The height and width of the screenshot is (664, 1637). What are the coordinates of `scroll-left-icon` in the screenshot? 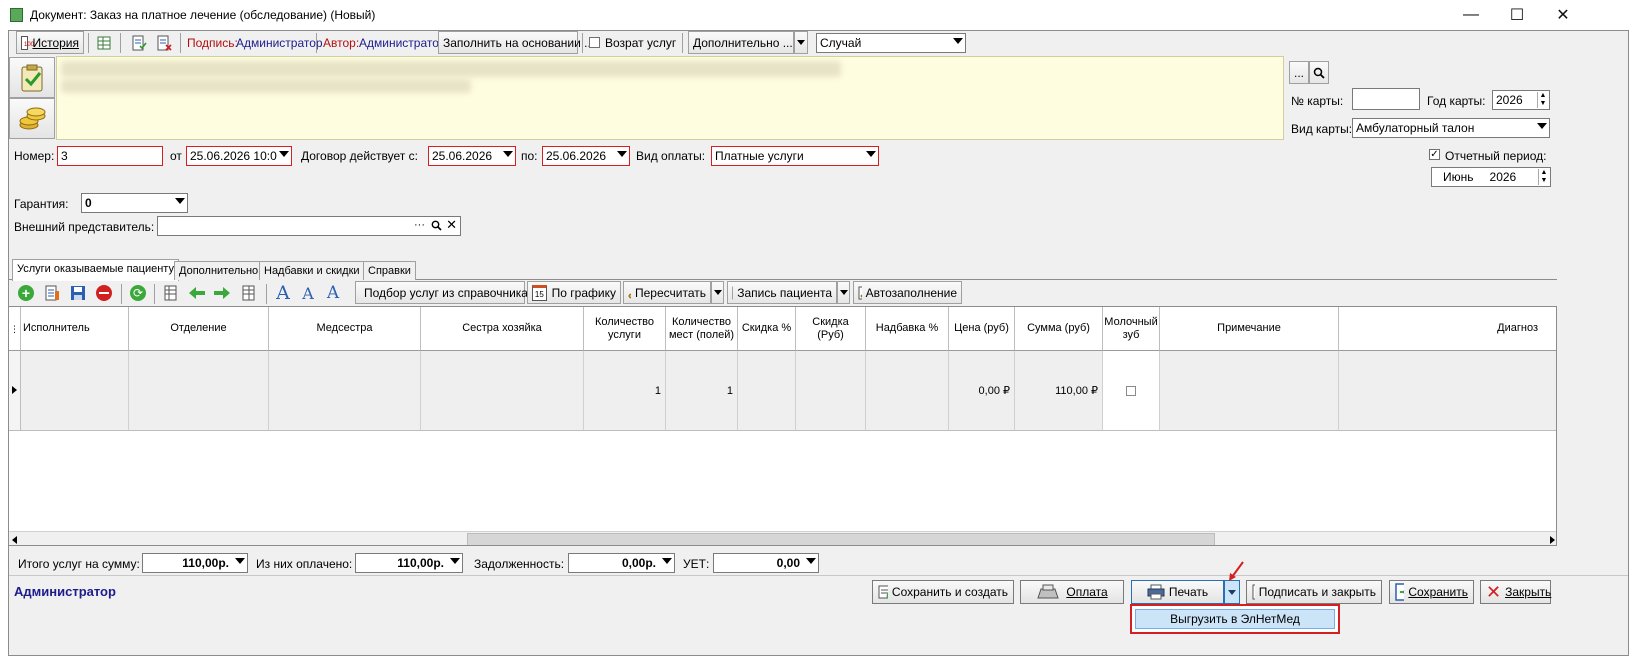 It's located at (14, 540).